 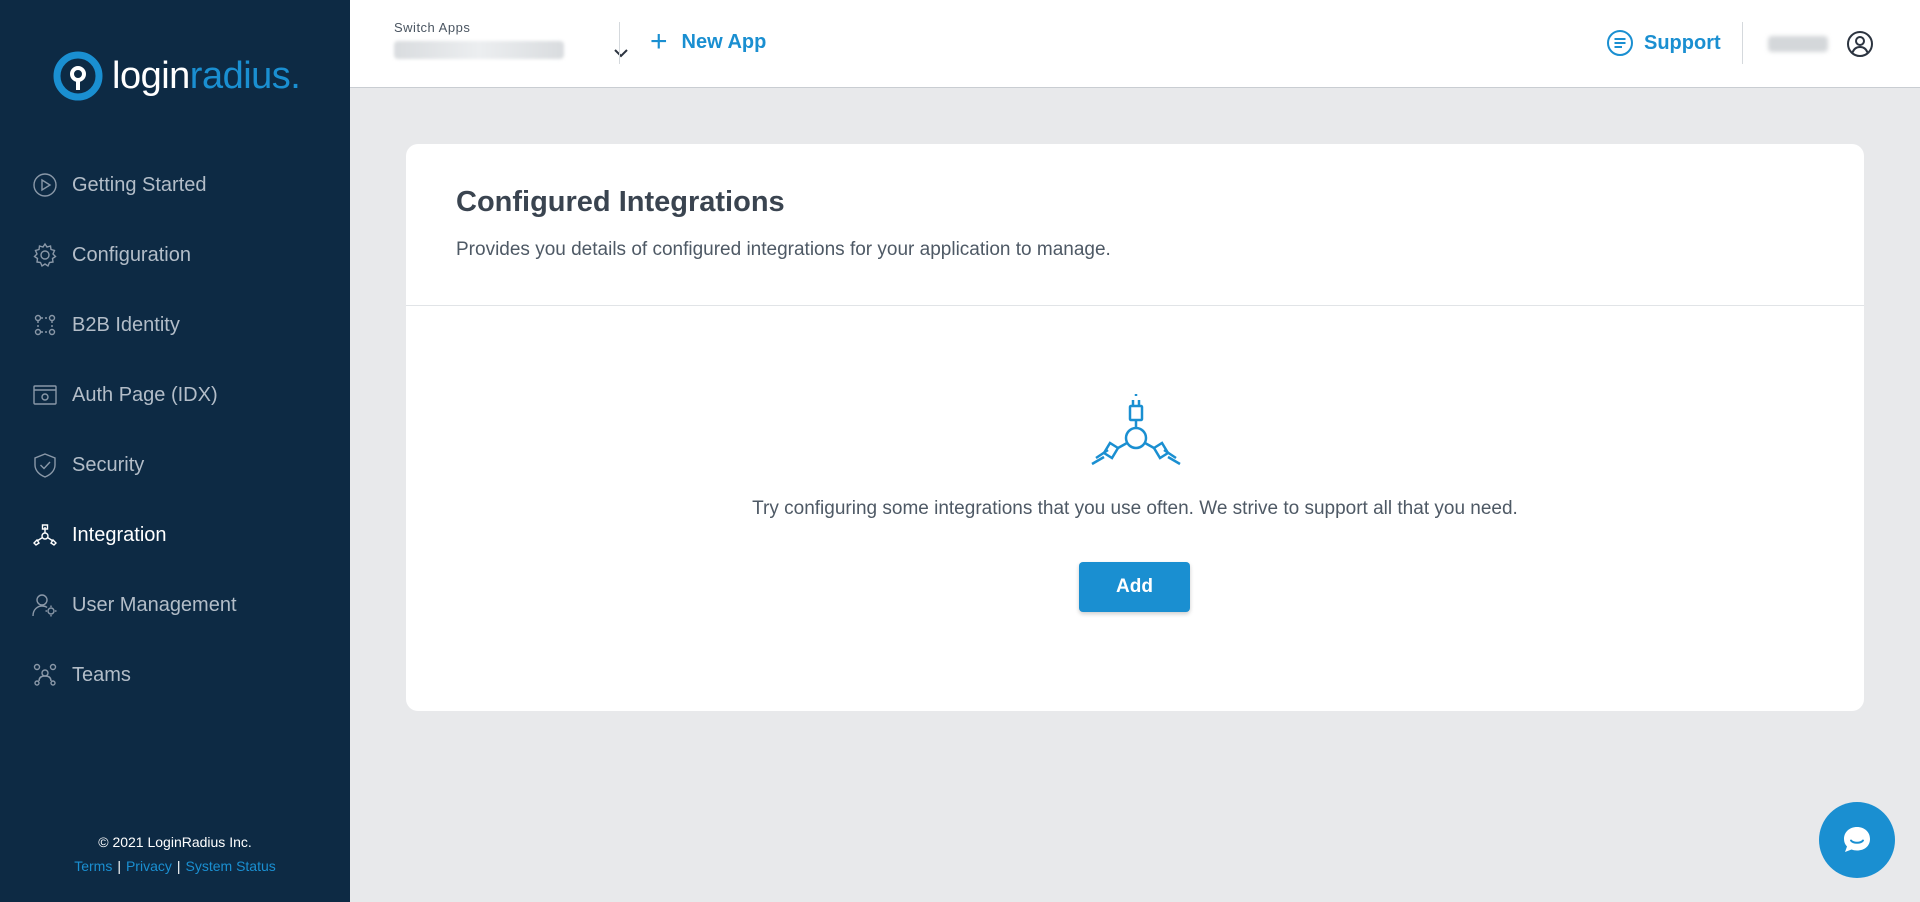 What do you see at coordinates (126, 324) in the screenshot?
I see `sidebar-item-label: B2B Identity` at bounding box center [126, 324].